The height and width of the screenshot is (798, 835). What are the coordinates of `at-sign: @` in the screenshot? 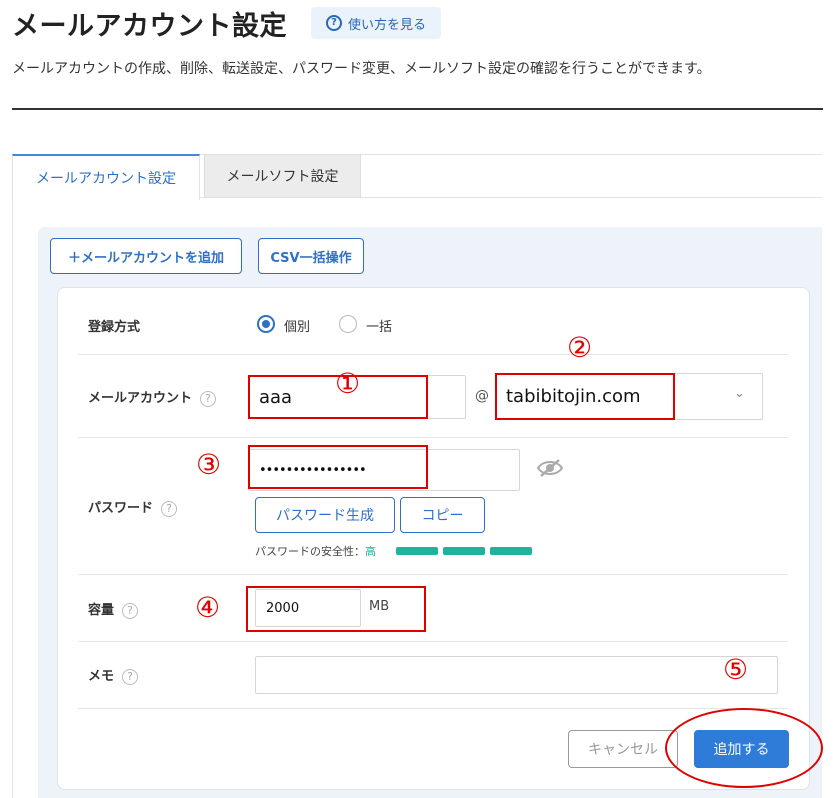 It's located at (482, 396).